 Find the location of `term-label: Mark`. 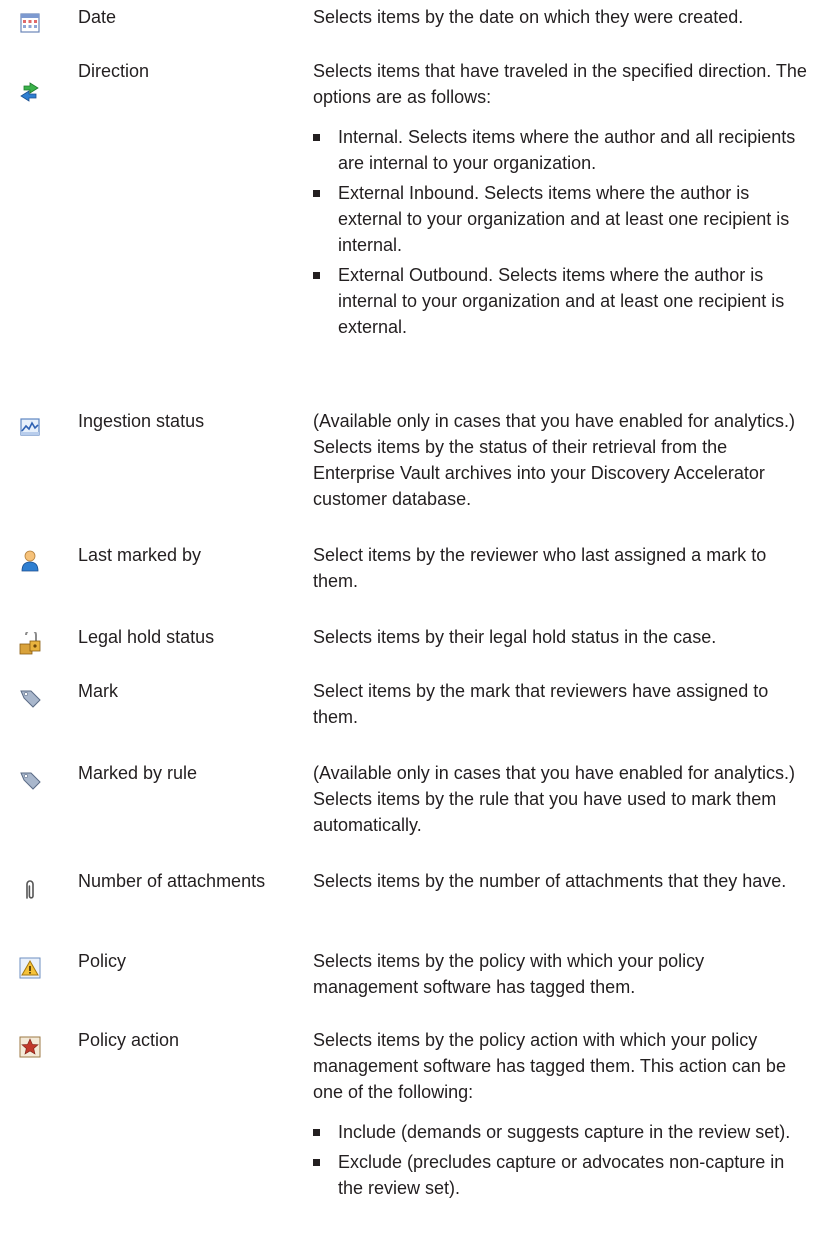

term-label: Mark is located at coordinates (98, 691).